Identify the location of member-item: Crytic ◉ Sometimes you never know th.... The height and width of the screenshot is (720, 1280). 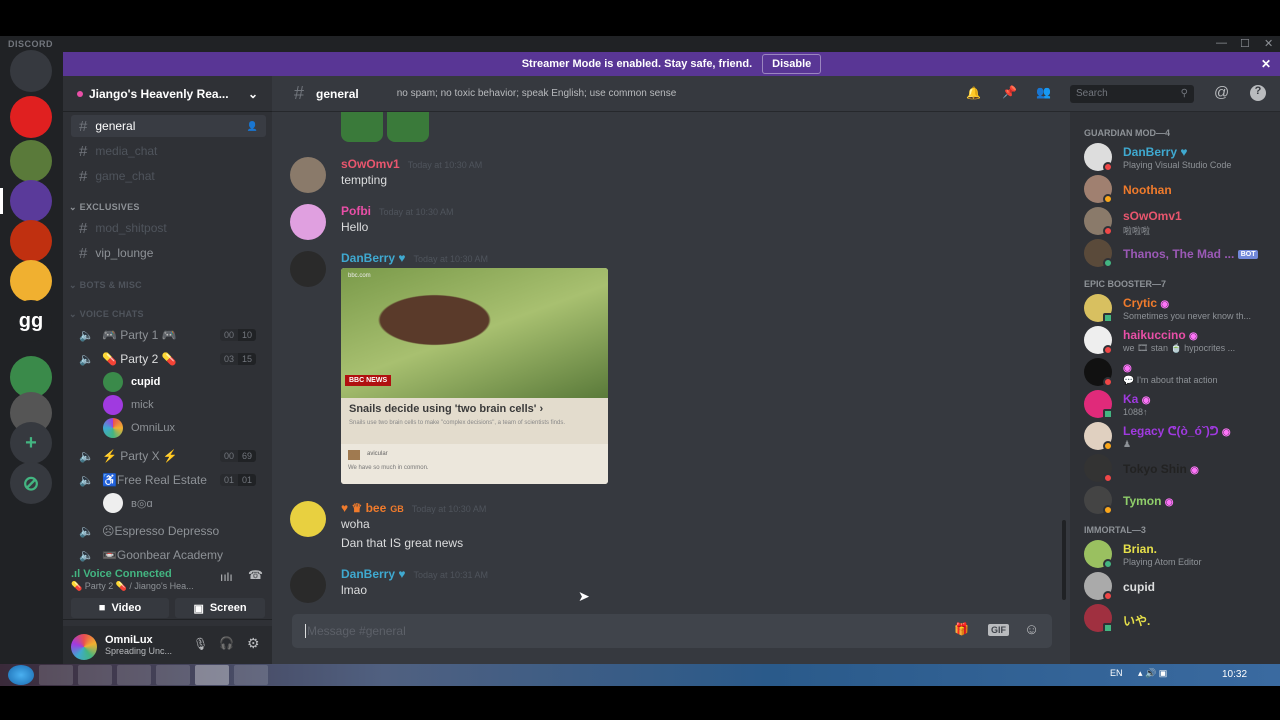
(1179, 309).